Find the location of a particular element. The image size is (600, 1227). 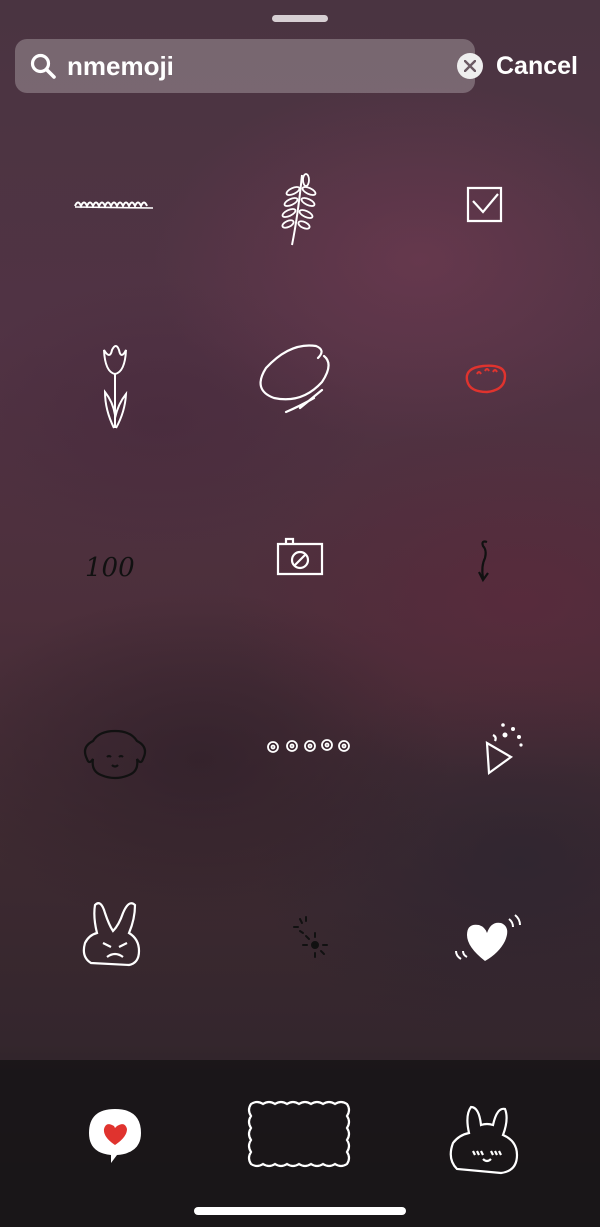

circle-scribble-sticker is located at coordinates (300, 380).